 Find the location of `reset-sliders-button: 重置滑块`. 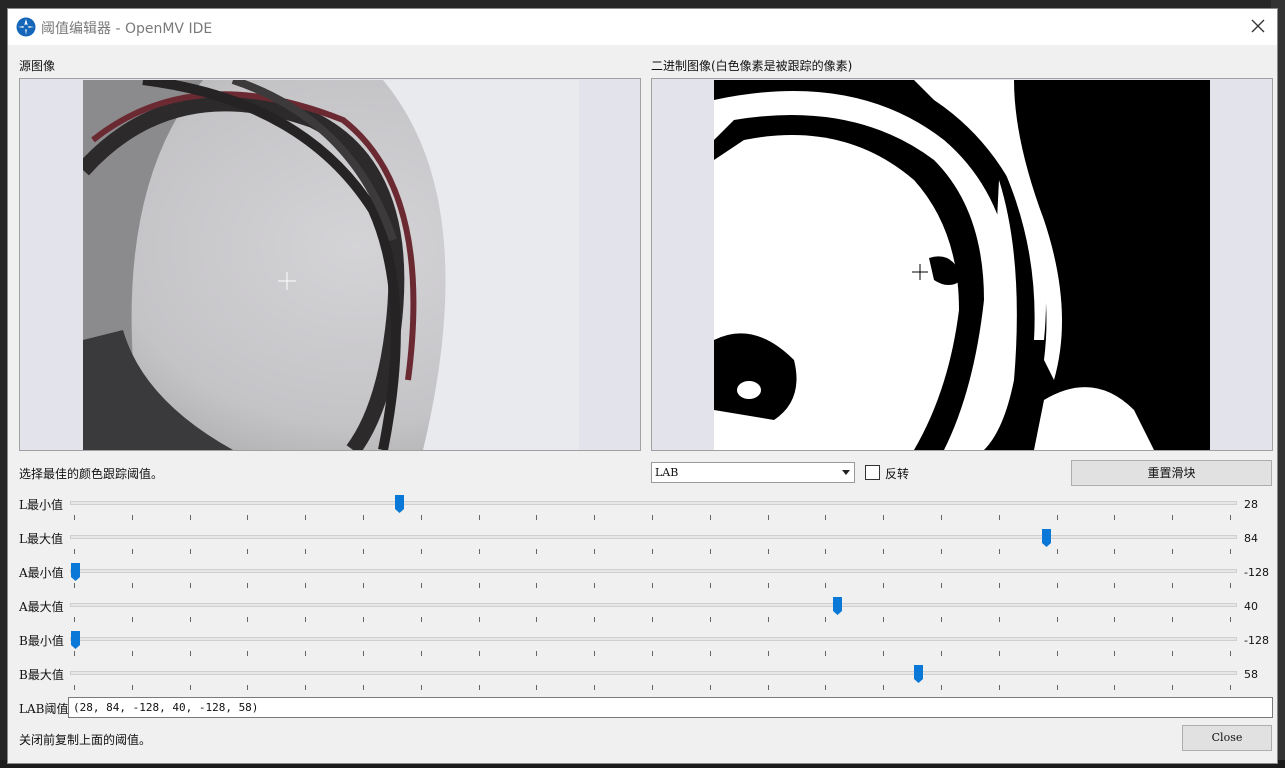

reset-sliders-button: 重置滑块 is located at coordinates (1171, 473).